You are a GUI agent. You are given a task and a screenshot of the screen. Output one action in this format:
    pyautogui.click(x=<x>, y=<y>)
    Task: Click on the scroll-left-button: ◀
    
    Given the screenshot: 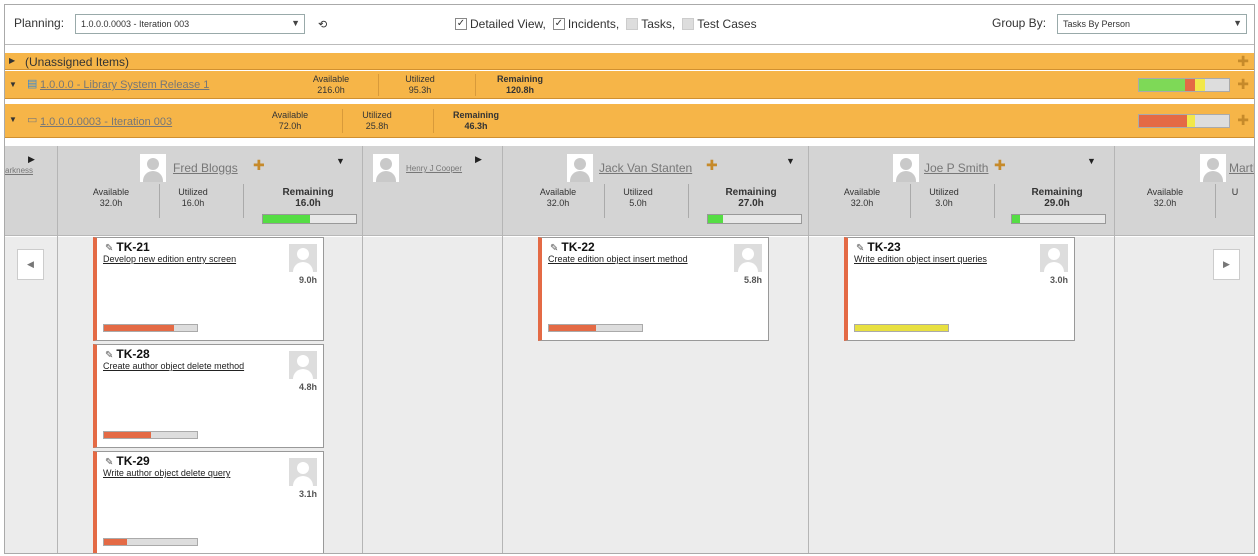 What is the action you would take?
    pyautogui.click(x=30, y=264)
    